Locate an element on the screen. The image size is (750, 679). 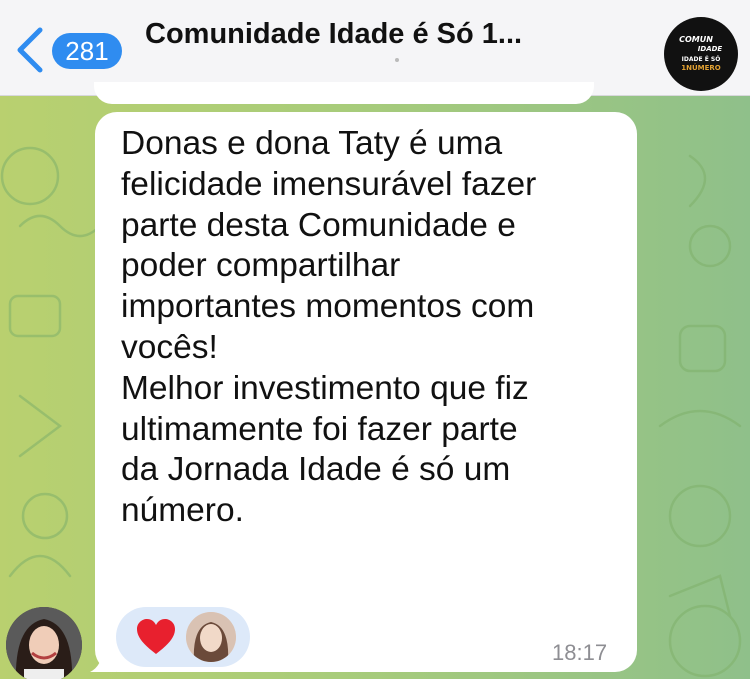
group-avatar-logo-line: IDADE É SÓ is located at coordinates (701, 59).